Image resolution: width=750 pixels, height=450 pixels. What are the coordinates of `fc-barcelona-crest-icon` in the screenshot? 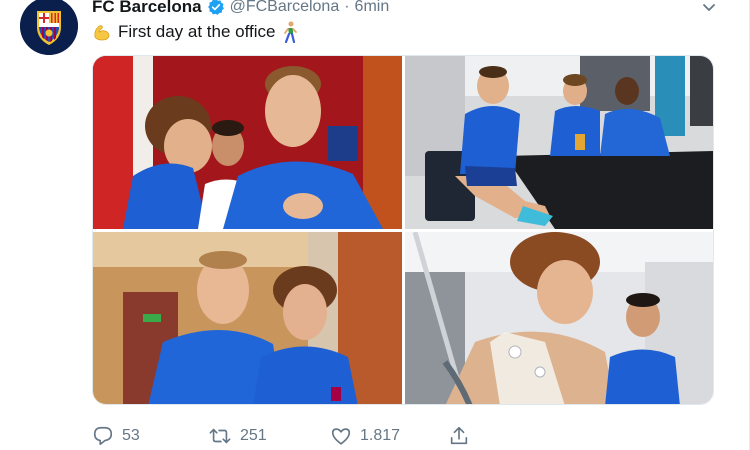 It's located at (49, 27).